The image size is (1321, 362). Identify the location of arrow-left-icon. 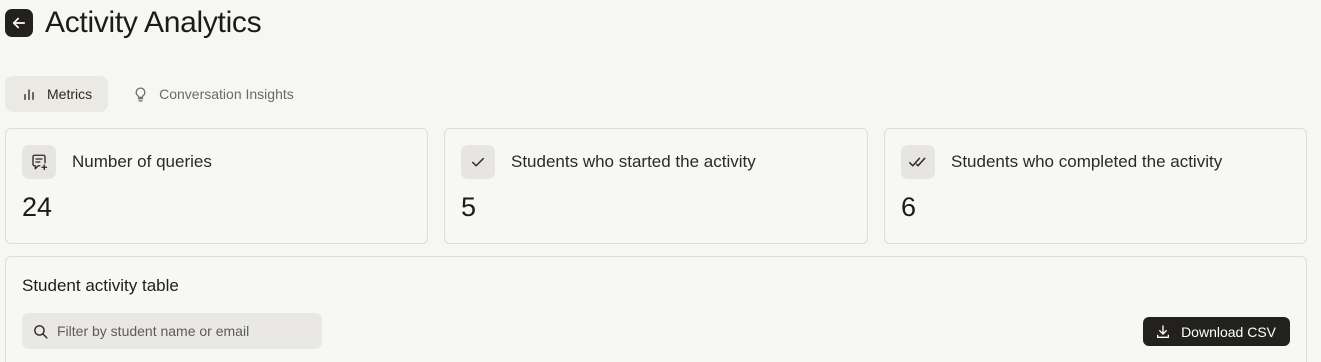
(19, 23).